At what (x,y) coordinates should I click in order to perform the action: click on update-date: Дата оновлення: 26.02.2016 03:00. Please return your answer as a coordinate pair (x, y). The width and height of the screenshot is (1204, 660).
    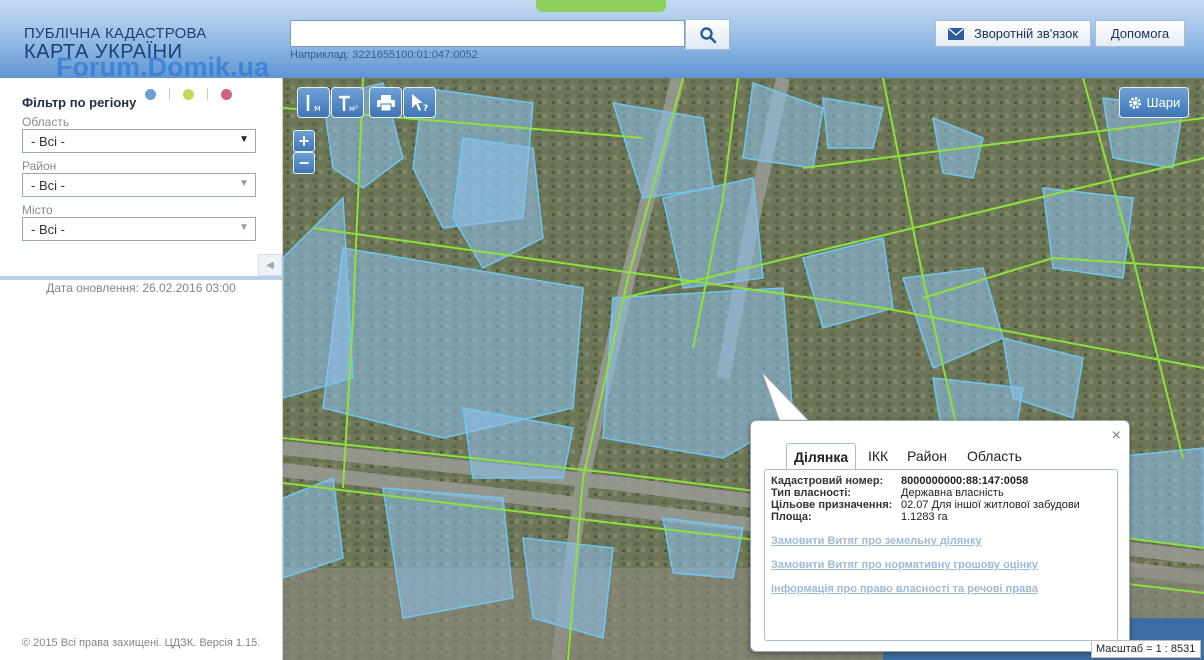
    Looking at the image, I should click on (141, 288).